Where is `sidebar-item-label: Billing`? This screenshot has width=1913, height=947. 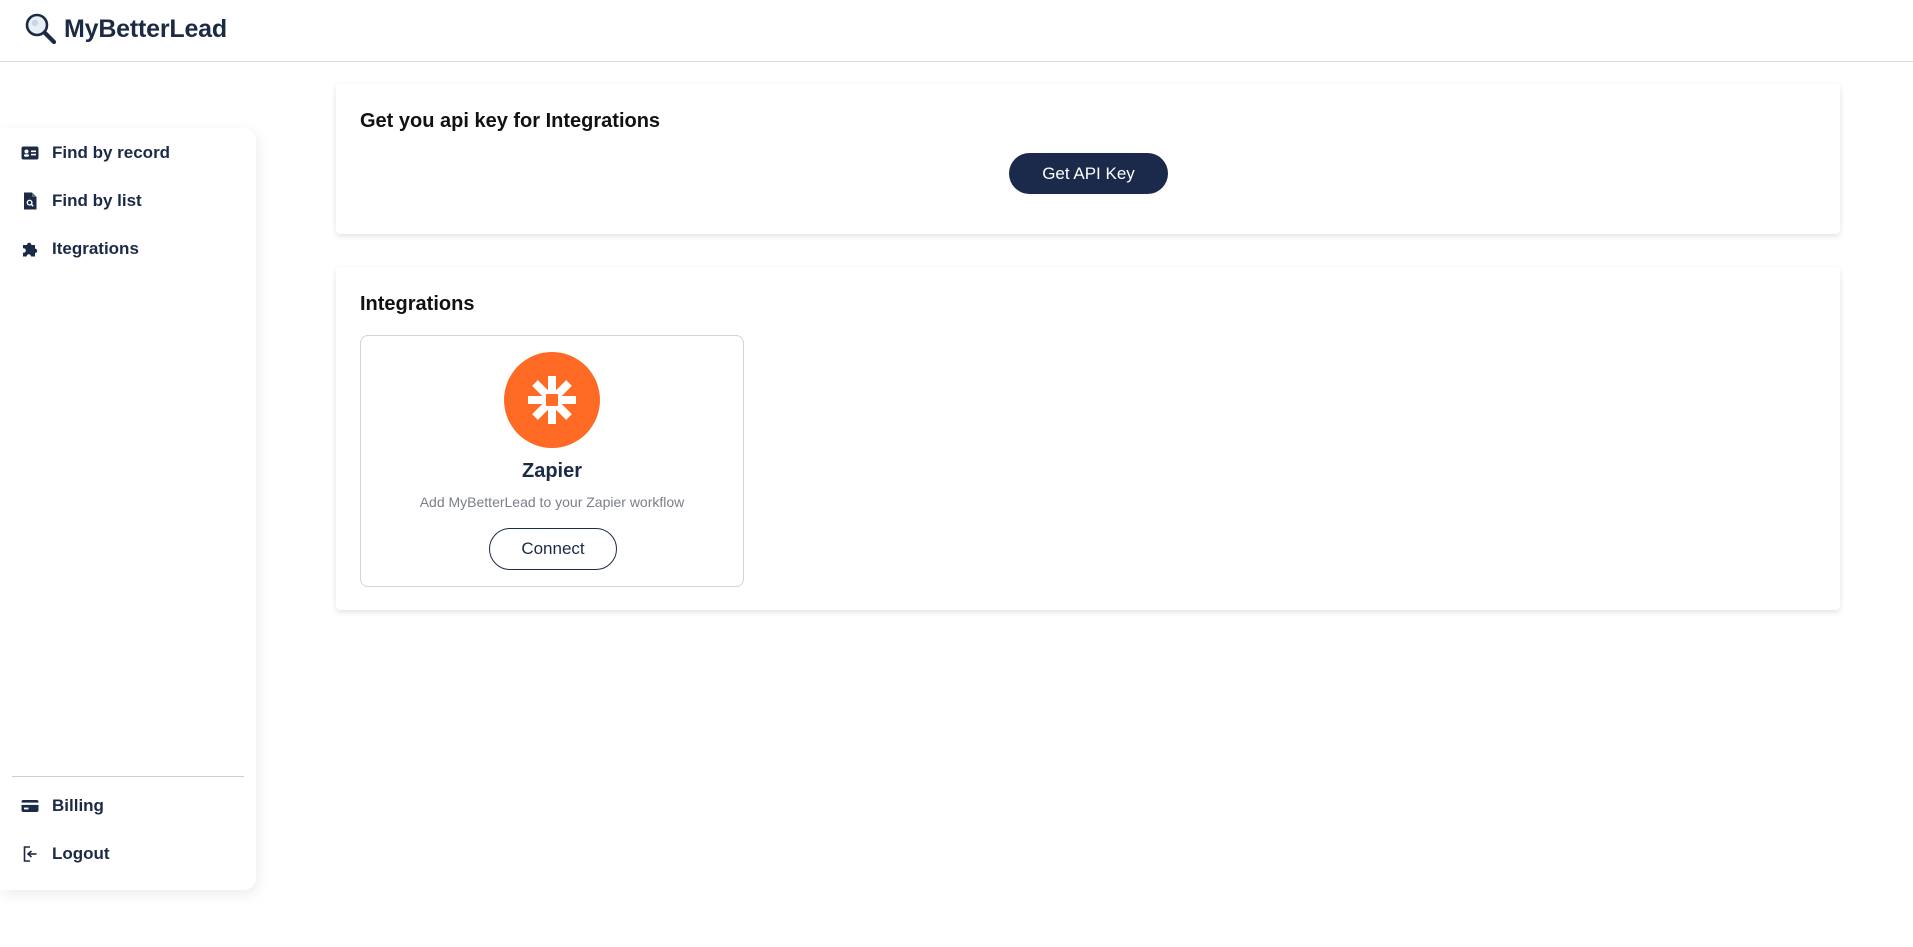
sidebar-item-label: Billing is located at coordinates (78, 805).